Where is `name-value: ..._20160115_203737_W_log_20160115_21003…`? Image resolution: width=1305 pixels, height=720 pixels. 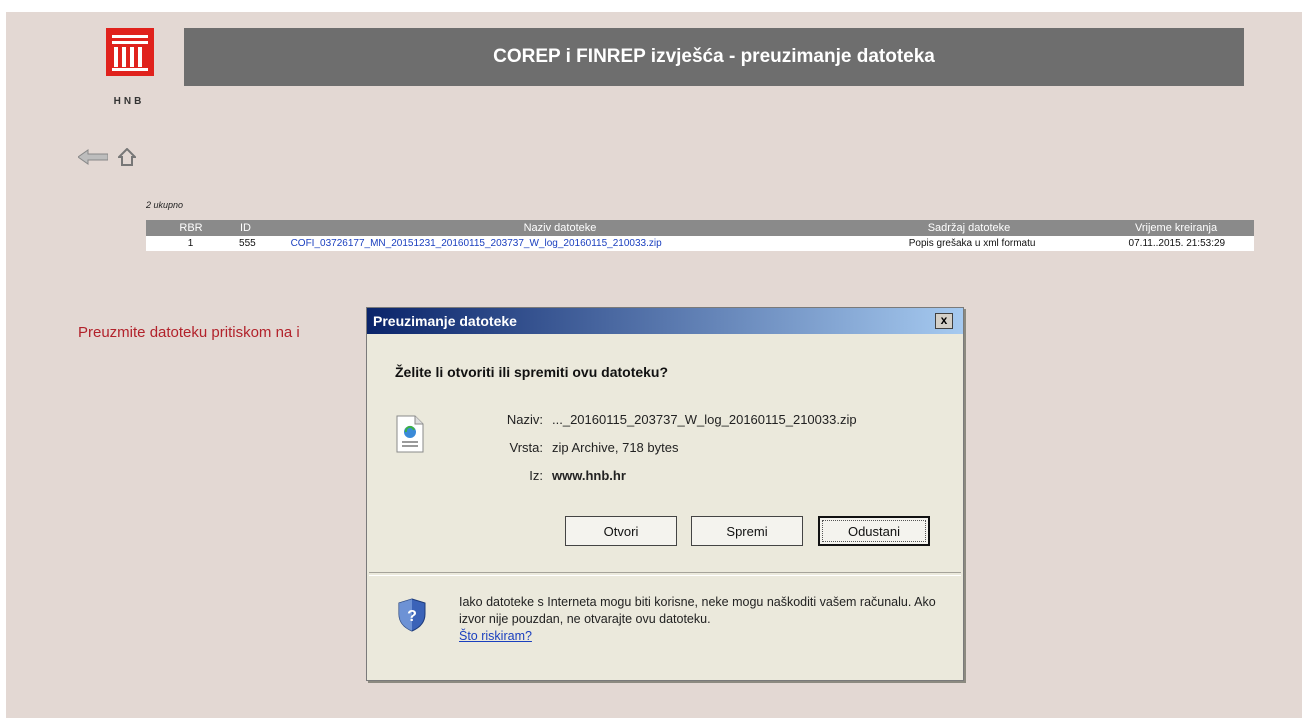
name-value: ..._20160115_203737_W_log_20160115_21003… is located at coordinates (704, 419).